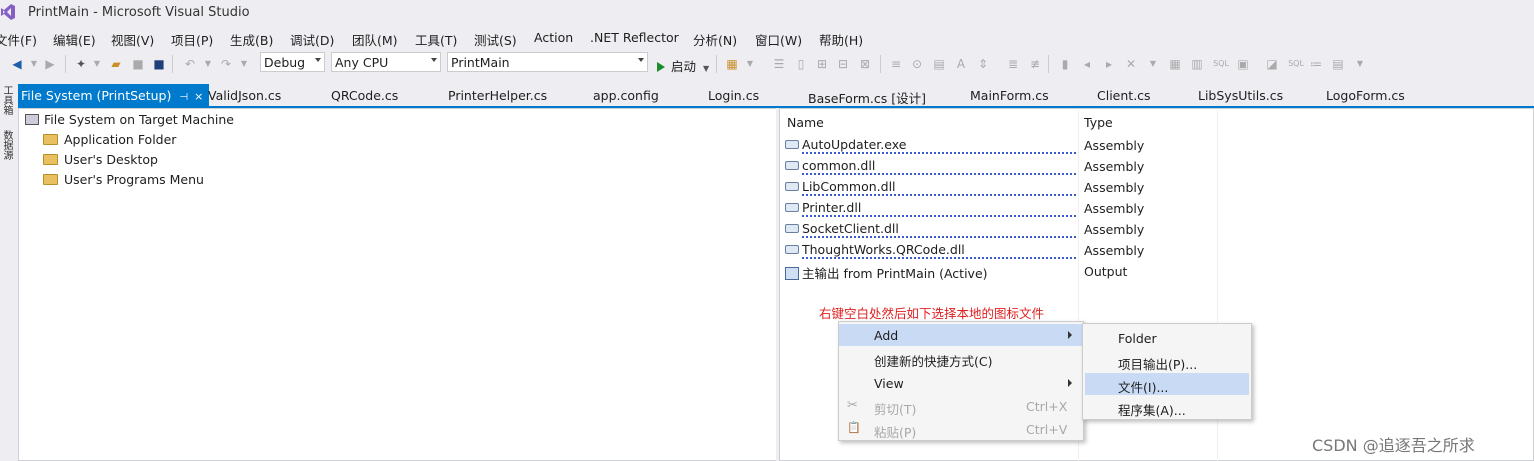 The width and height of the screenshot is (1534, 461). What do you see at coordinates (116, 64) in the screenshot?
I see `open-file-icon: ▰` at bounding box center [116, 64].